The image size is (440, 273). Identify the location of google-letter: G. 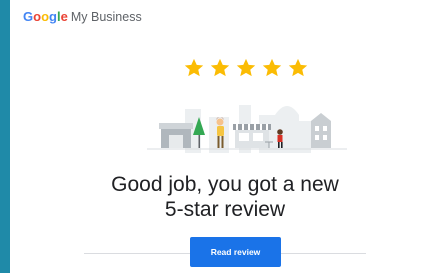
(28, 16).